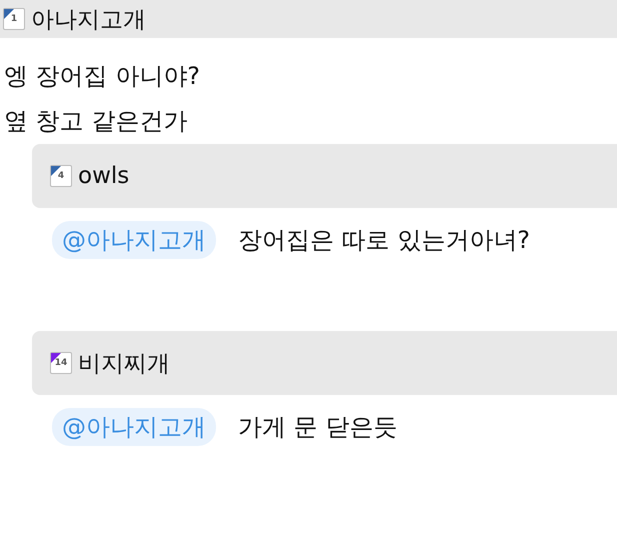 The height and width of the screenshot is (546, 617). What do you see at coordinates (104, 176) in the screenshot?
I see `author-name: owls` at bounding box center [104, 176].